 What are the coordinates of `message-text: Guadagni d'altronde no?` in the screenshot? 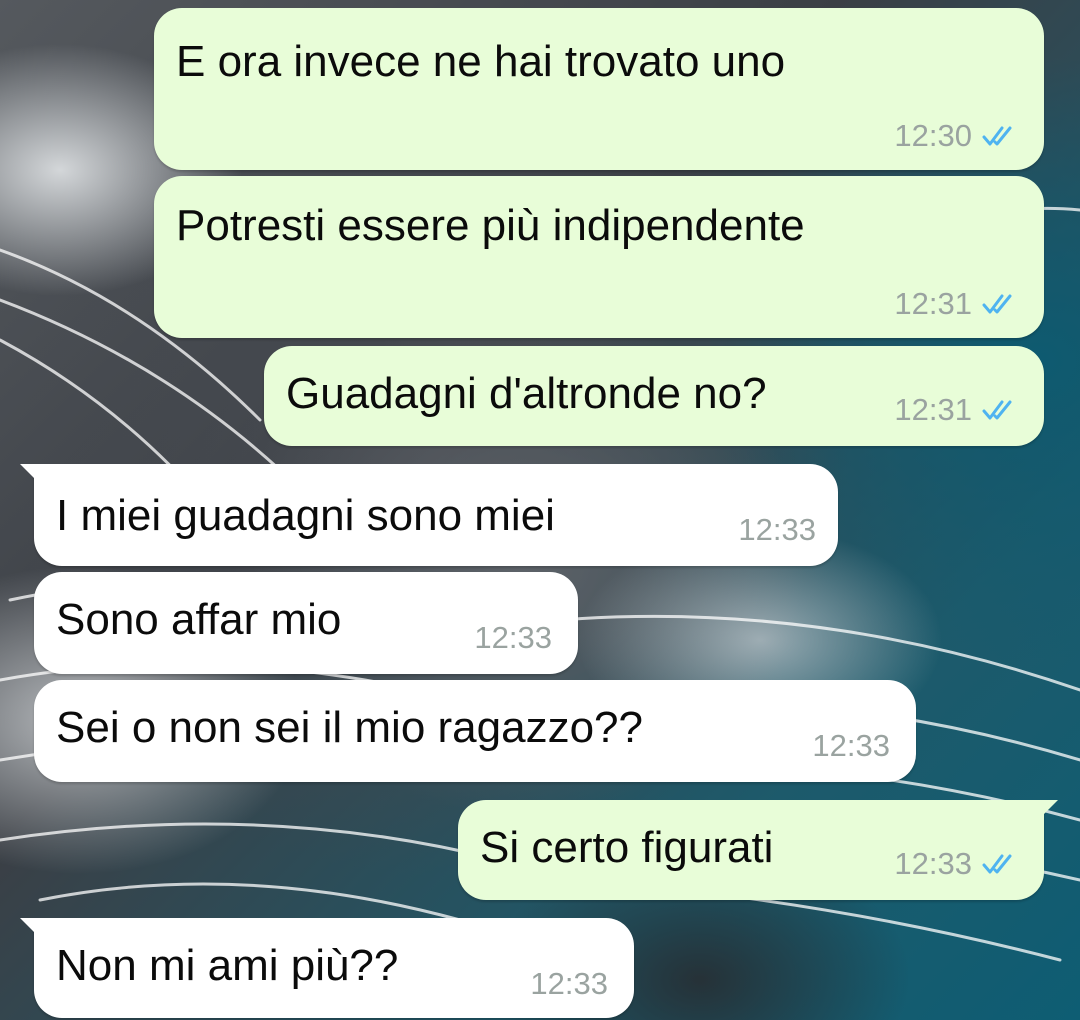 It's located at (526, 393).